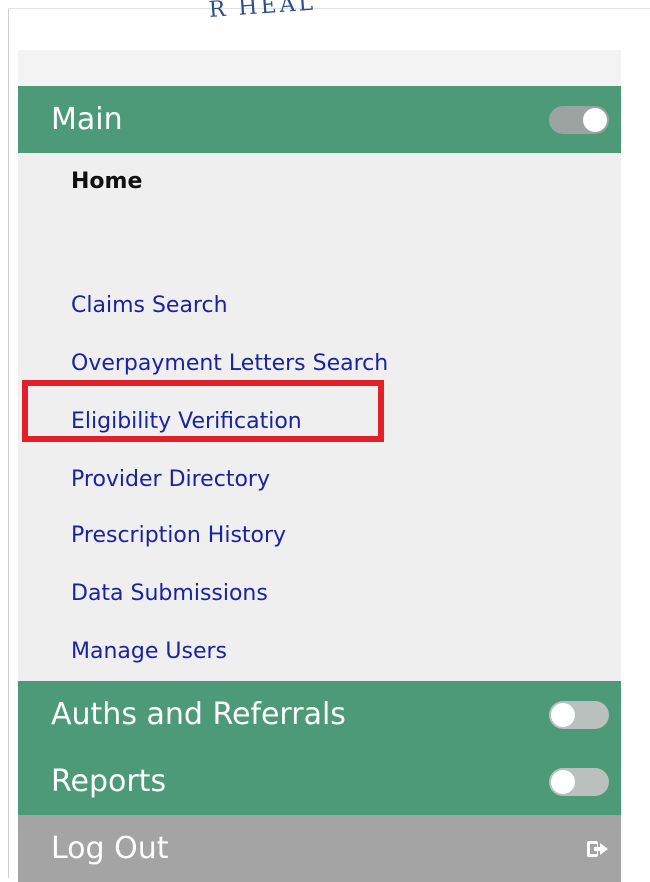  Describe the element at coordinates (597, 849) in the screenshot. I see `logout-icon` at that location.